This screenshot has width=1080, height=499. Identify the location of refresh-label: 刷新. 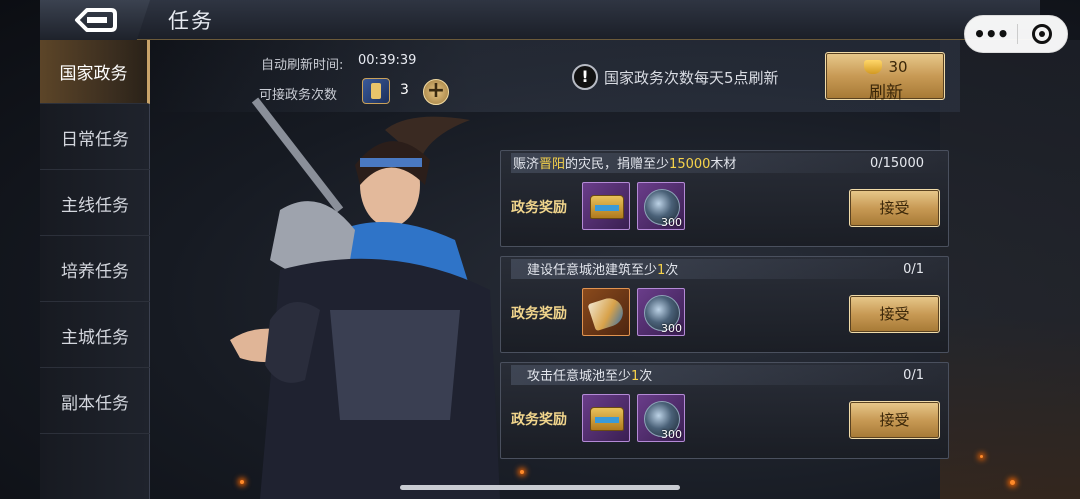
(886, 93).